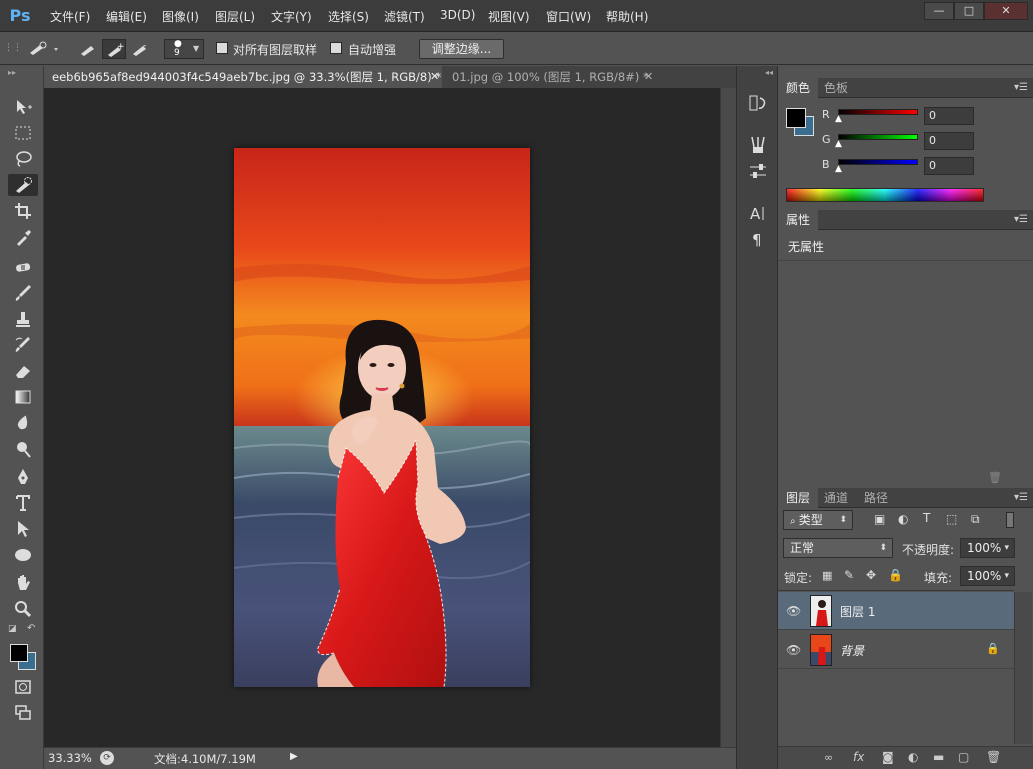  What do you see at coordinates (849, 575) in the screenshot?
I see `lock-pixels-icon: ✎` at bounding box center [849, 575].